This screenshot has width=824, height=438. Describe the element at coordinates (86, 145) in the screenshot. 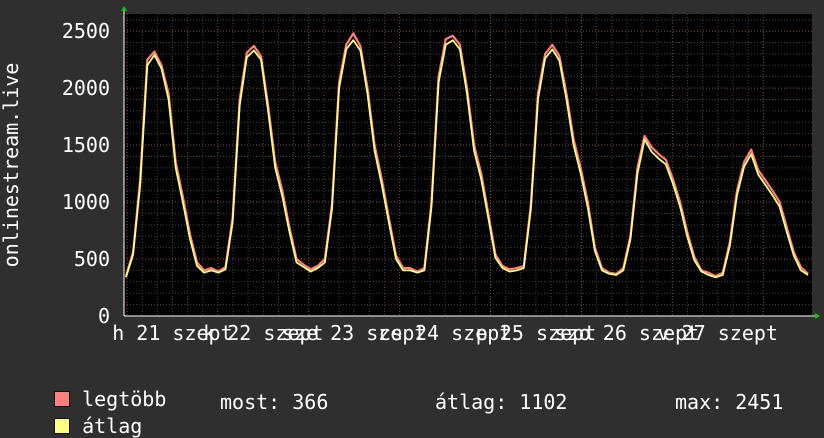

I see `y-tick-label: 1500` at that location.